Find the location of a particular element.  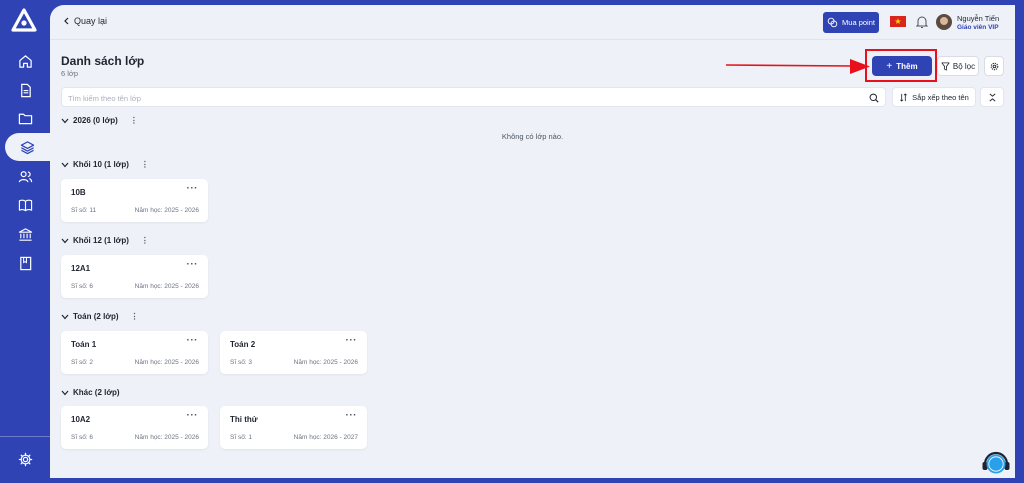

collapse-all-button is located at coordinates (992, 97).